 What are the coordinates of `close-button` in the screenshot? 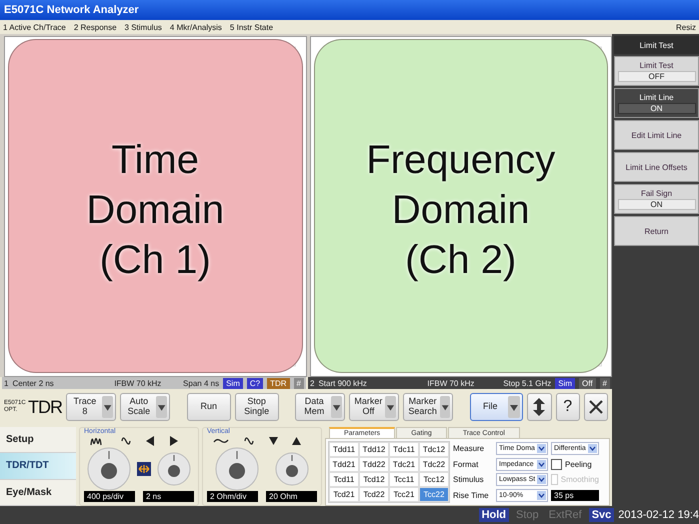 It's located at (596, 407).